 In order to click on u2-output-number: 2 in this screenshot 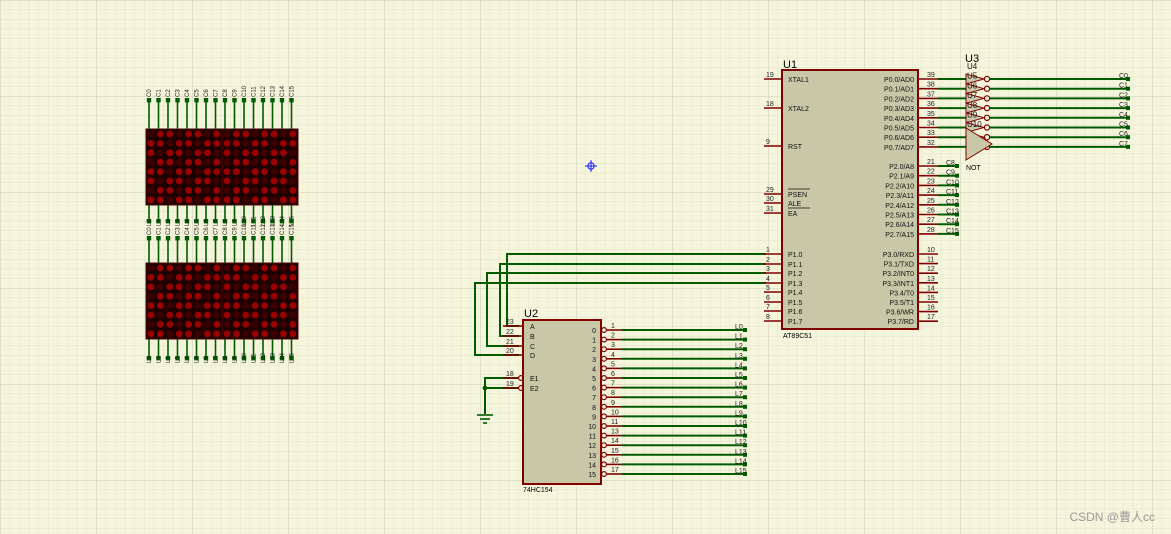, I will do `click(613, 336)`.